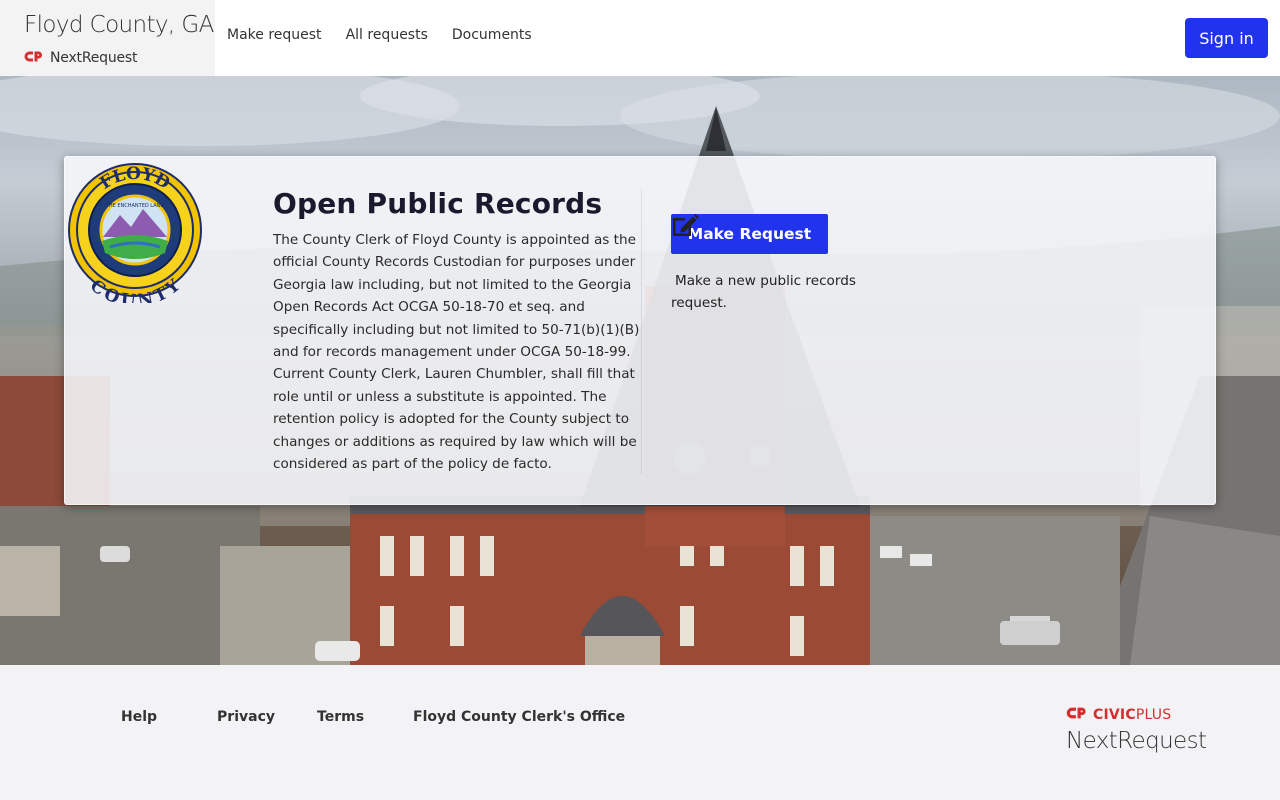 The height and width of the screenshot is (800, 1280). Describe the element at coordinates (139, 717) in the screenshot. I see `footer-link-help: Help` at that location.